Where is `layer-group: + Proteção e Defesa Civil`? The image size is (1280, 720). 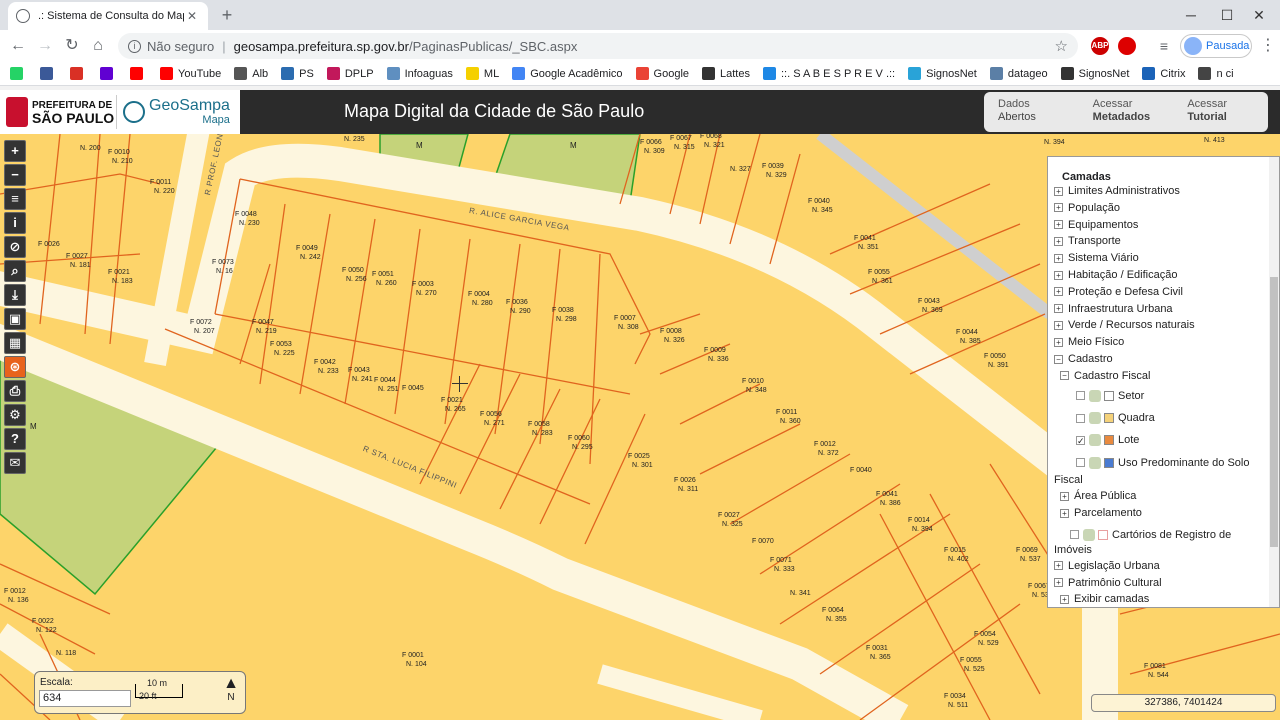 layer-group: + Proteção e Defesa Civil is located at coordinates (1163, 292).